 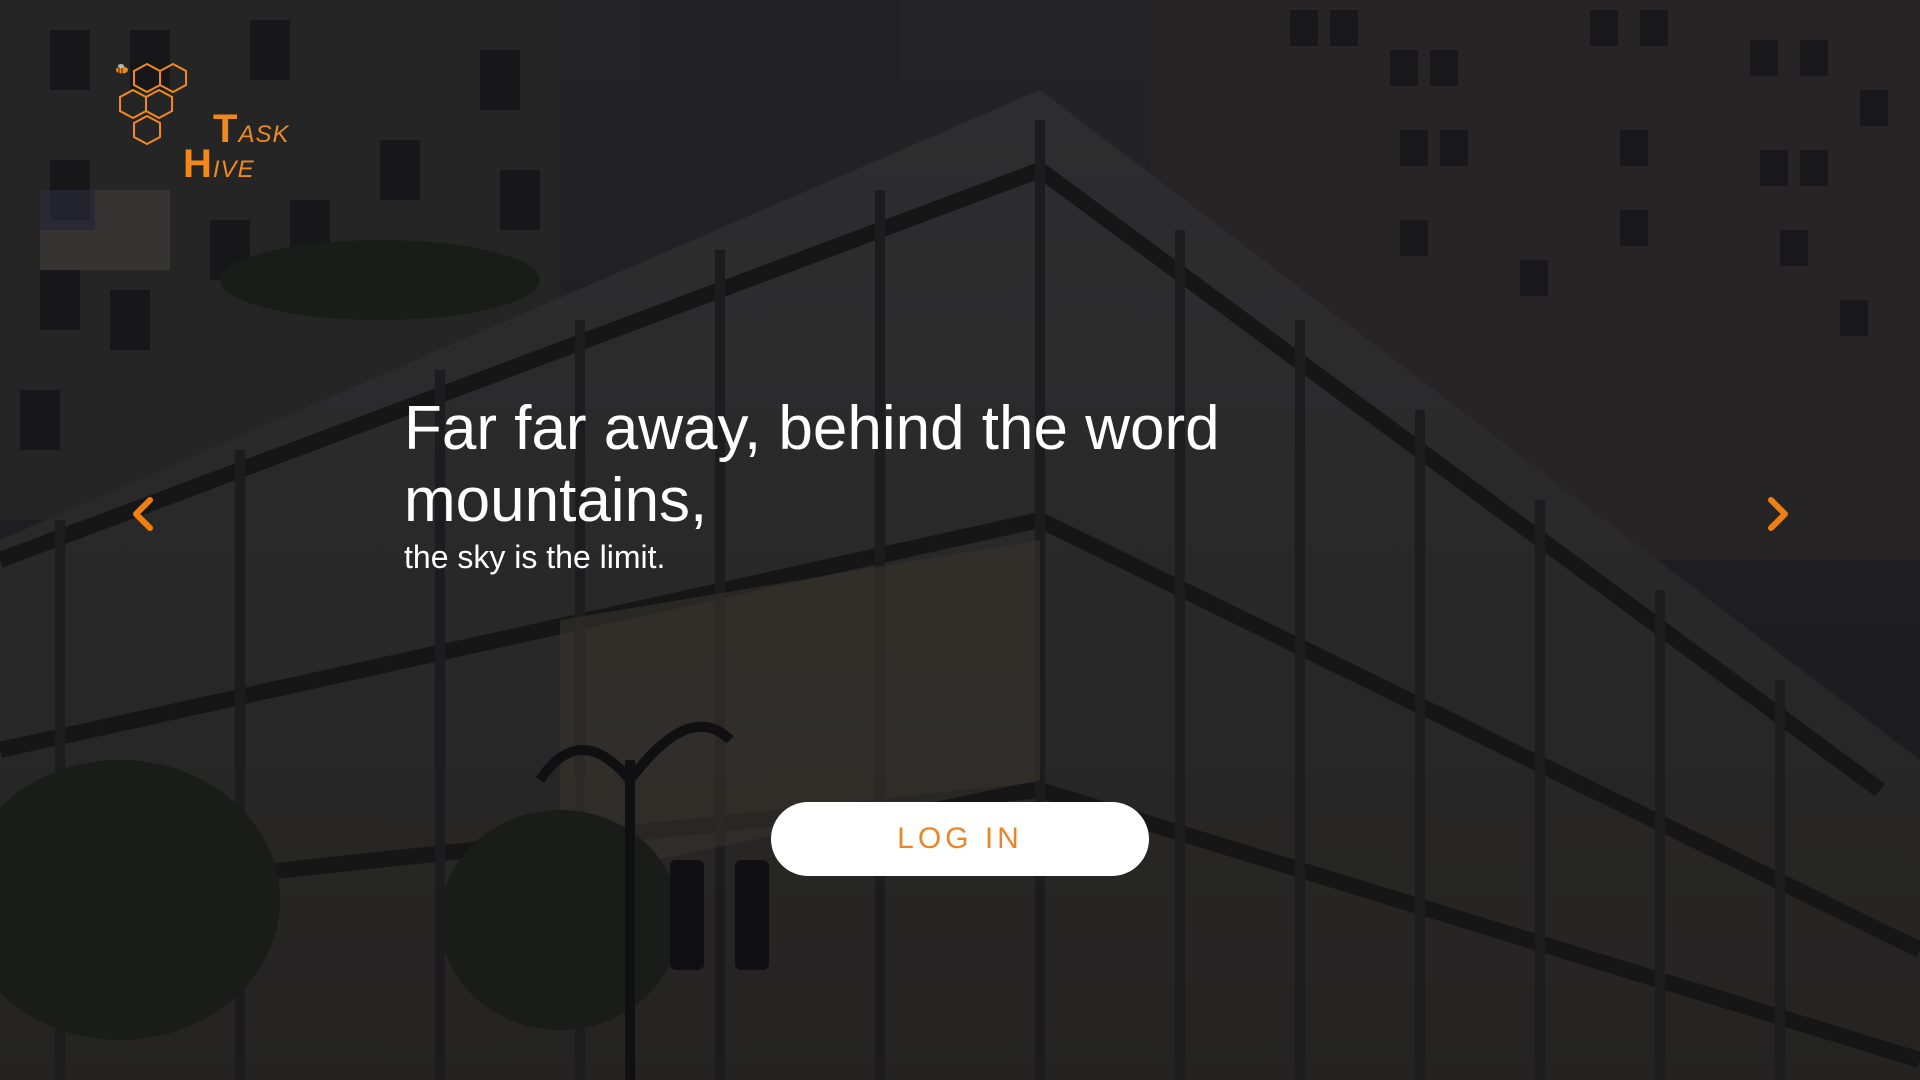 I want to click on logo-word-hive: HIVE, so click(x=219, y=164).